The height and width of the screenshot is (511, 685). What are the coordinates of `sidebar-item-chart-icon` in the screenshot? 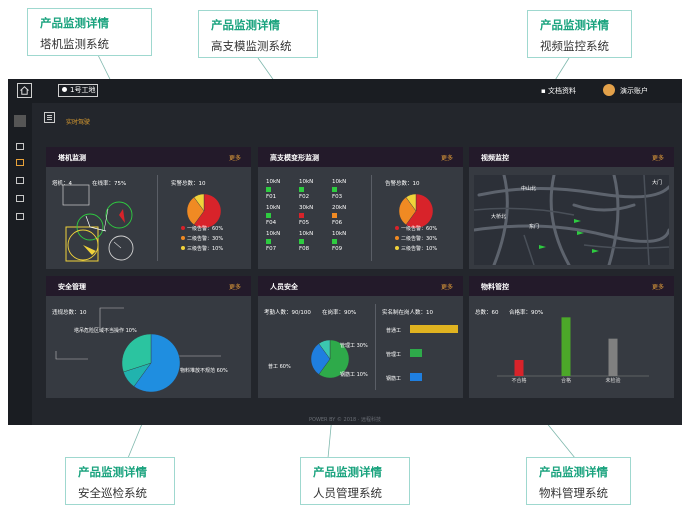 It's located at (20, 180).